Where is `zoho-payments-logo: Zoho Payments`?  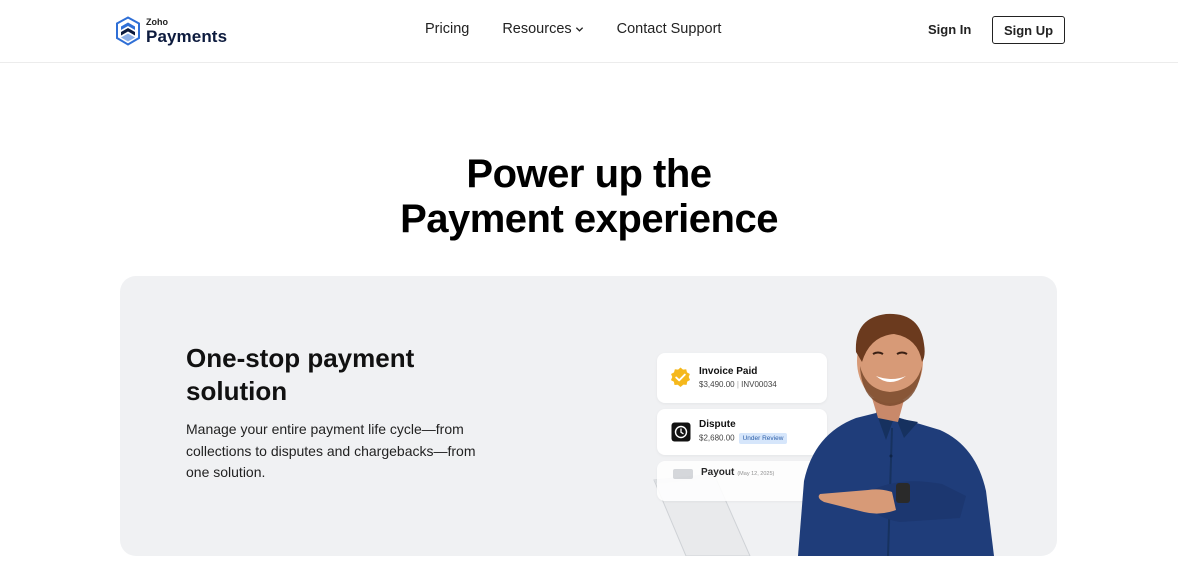
zoho-payments-logo: Zoho Payments is located at coordinates (171, 31).